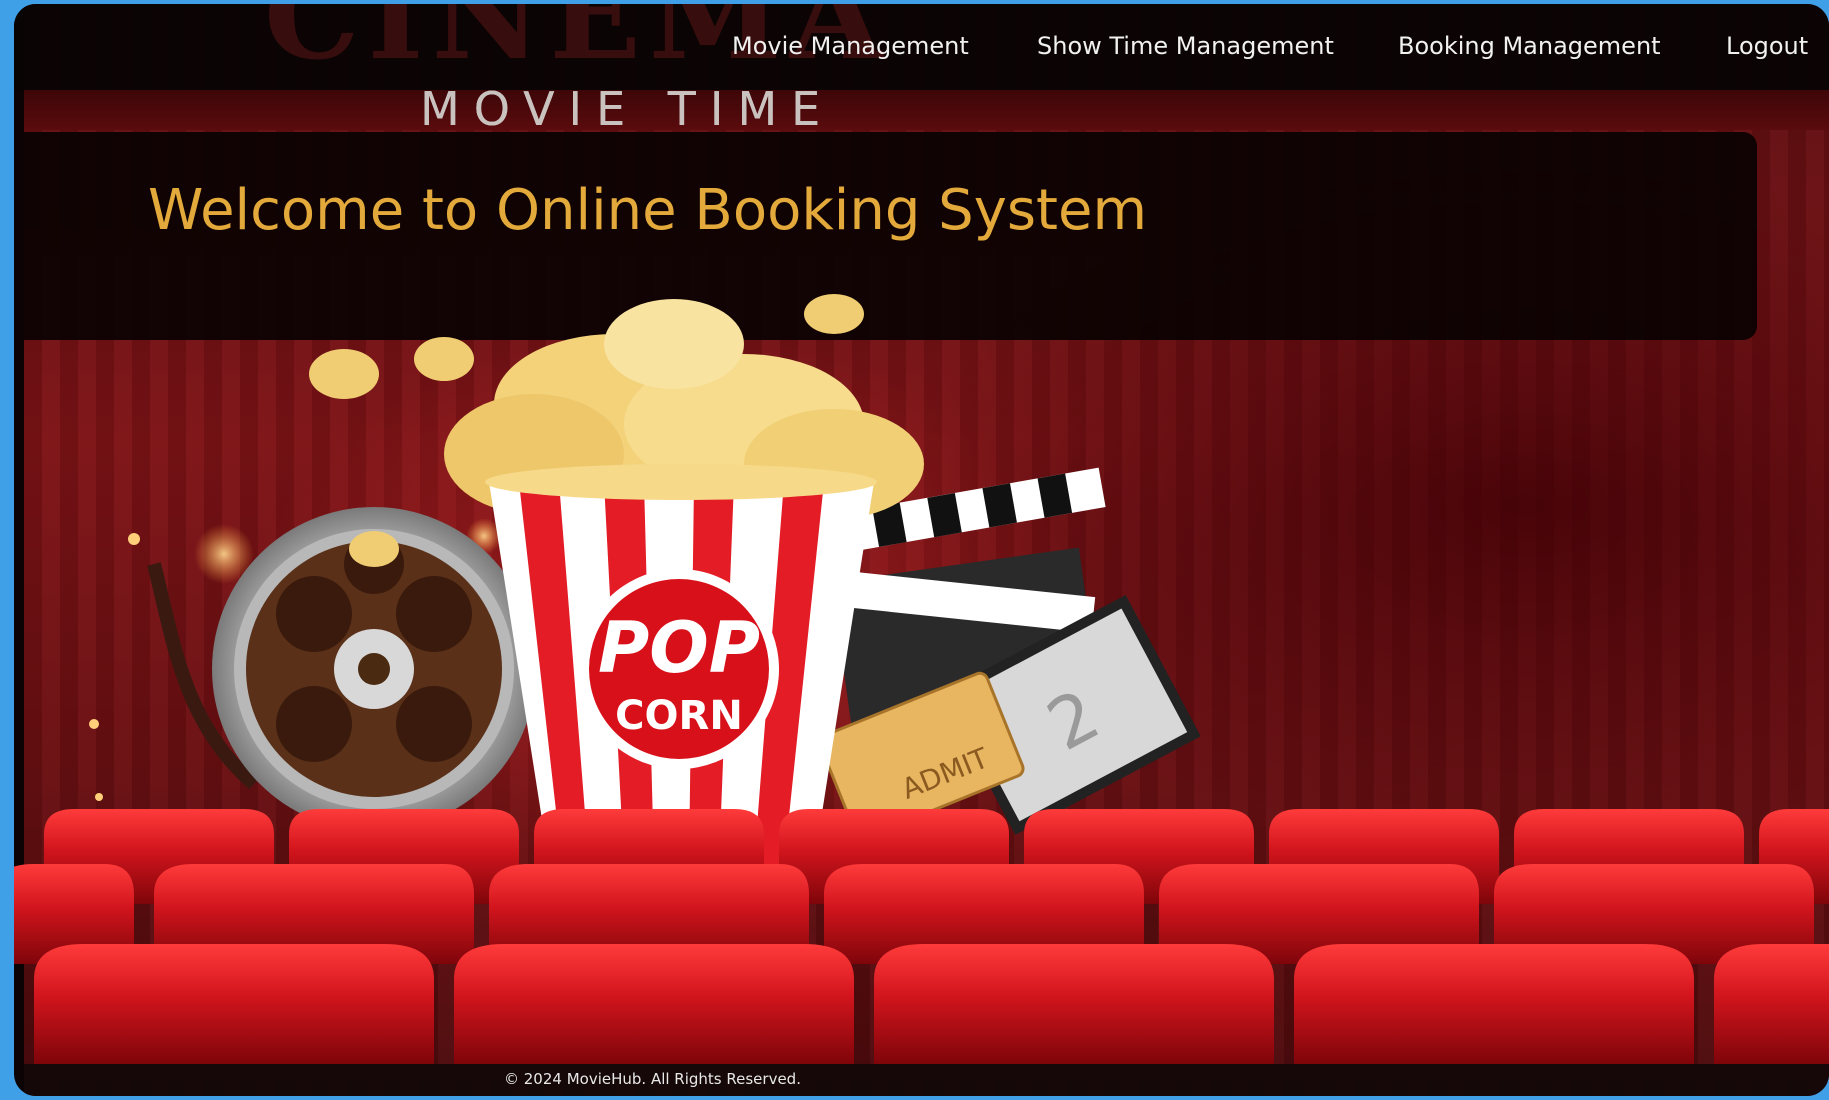 Image resolution: width=1829 pixels, height=1100 pixels. I want to click on seats-front-row, so click(931, 1004).